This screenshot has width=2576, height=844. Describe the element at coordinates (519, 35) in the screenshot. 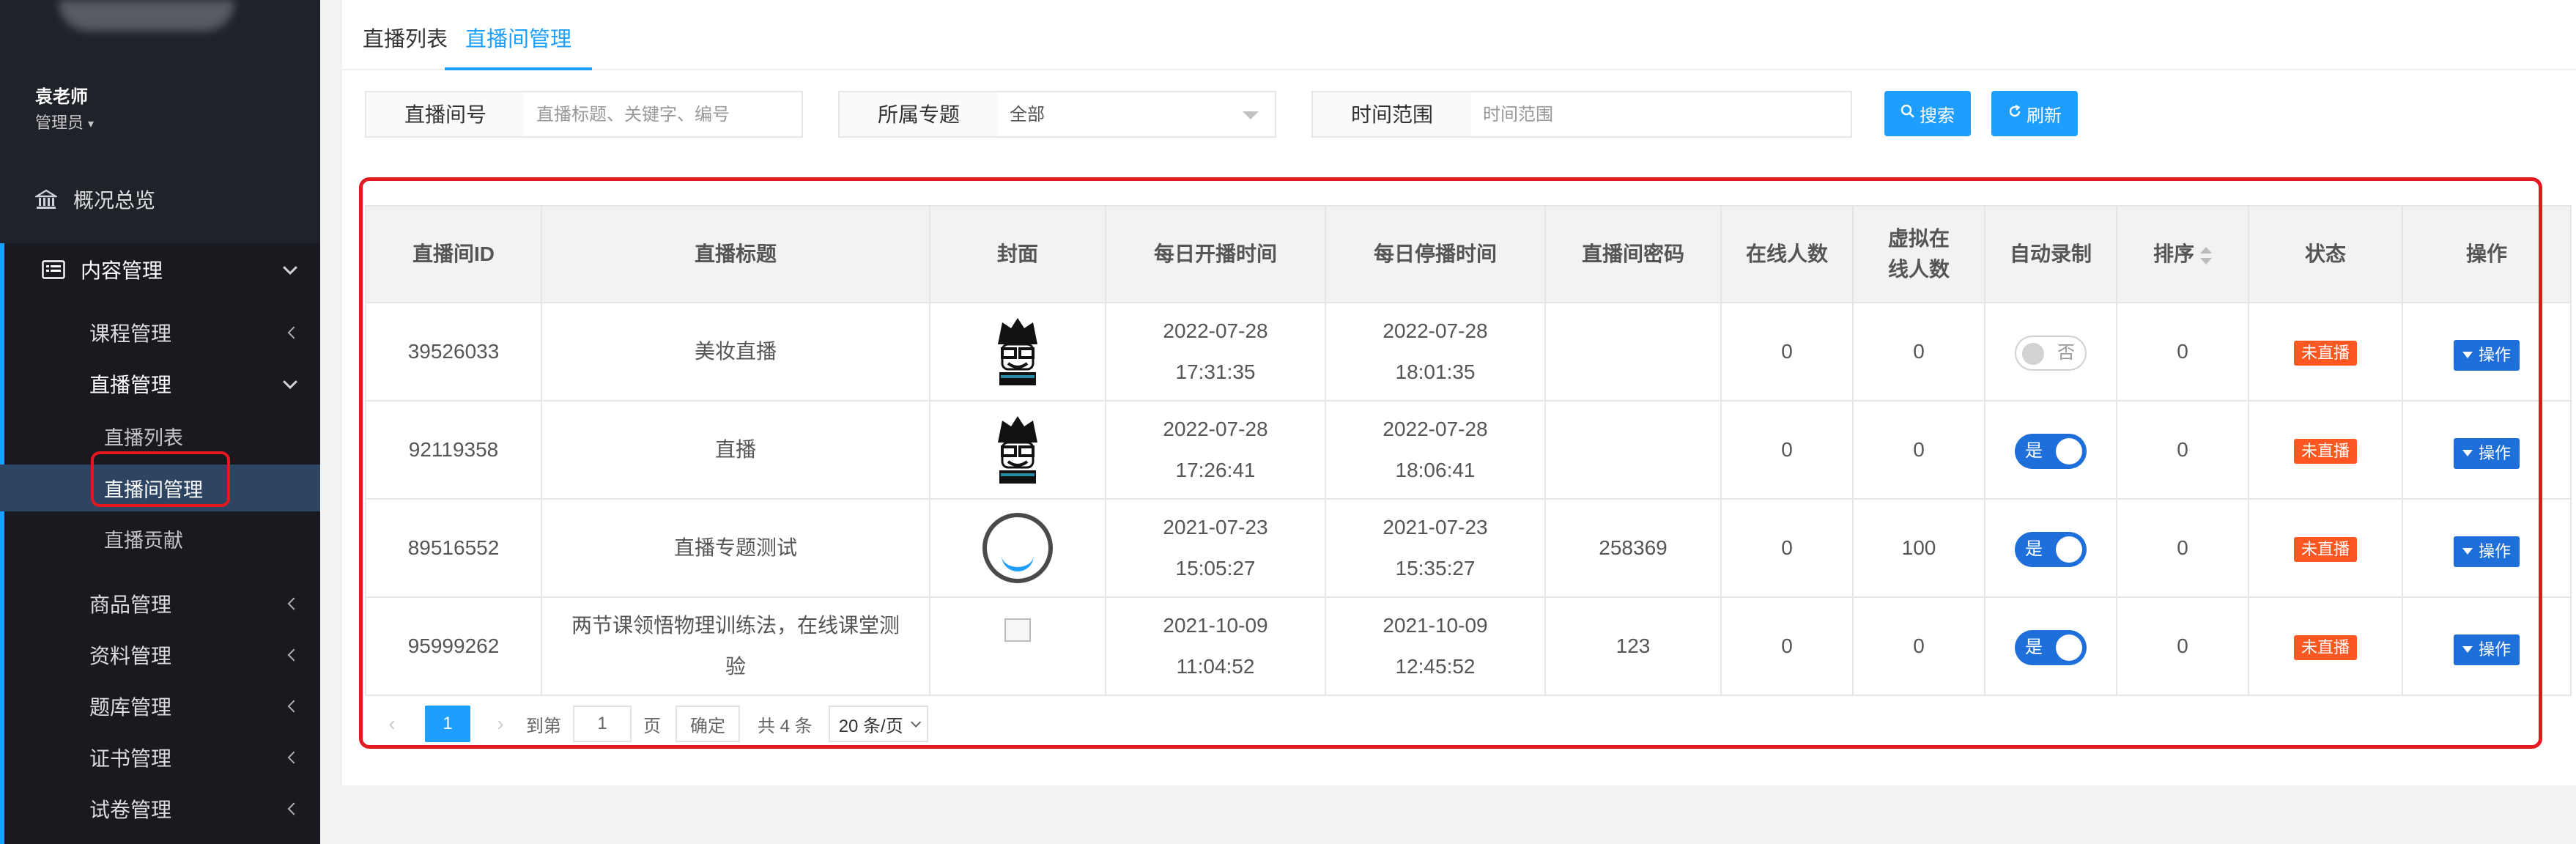

I see `tab-live-room: 直播间管理` at that location.